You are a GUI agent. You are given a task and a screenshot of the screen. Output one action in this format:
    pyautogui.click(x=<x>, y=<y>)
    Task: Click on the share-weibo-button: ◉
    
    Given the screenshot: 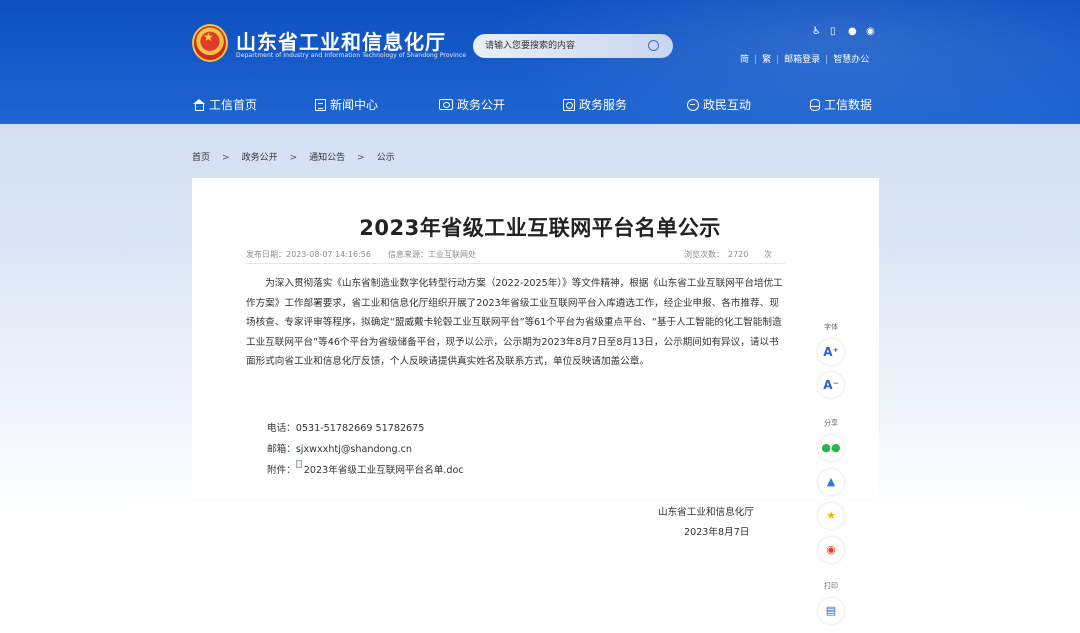 What is the action you would take?
    pyautogui.click(x=831, y=550)
    